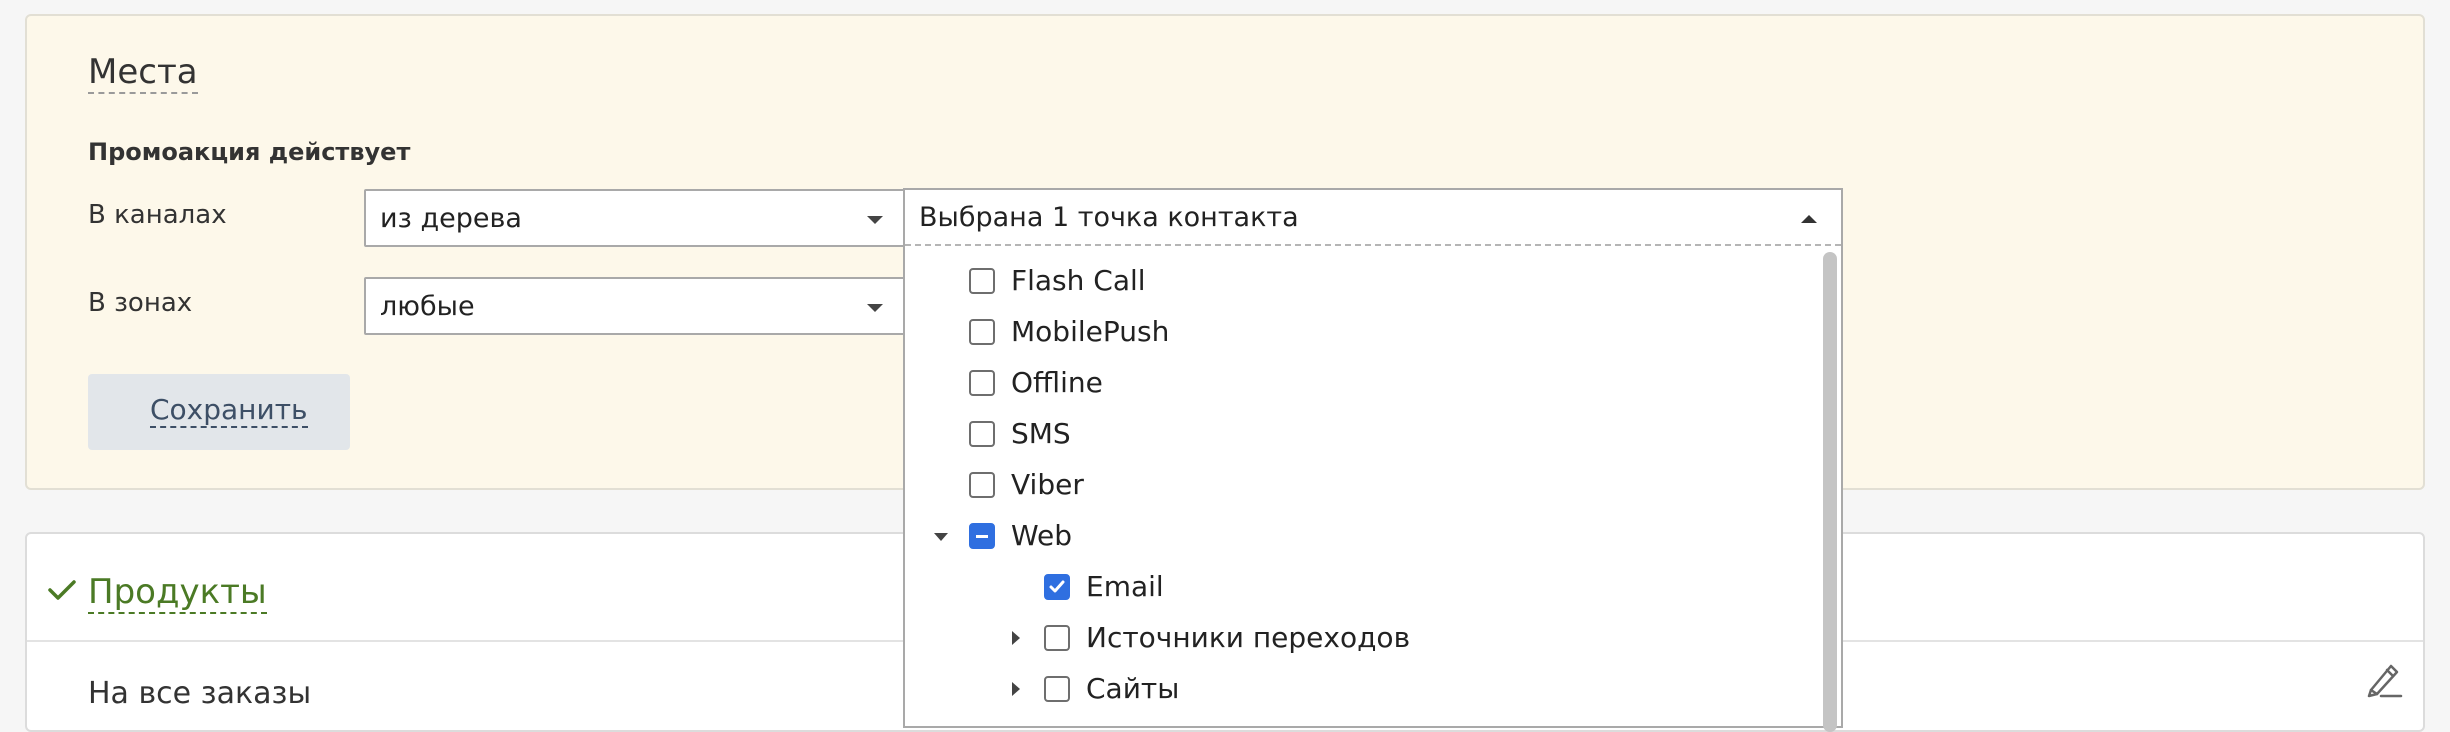  Describe the element at coordinates (200, 693) in the screenshot. I see `all-orders-text: На все заказы` at that location.